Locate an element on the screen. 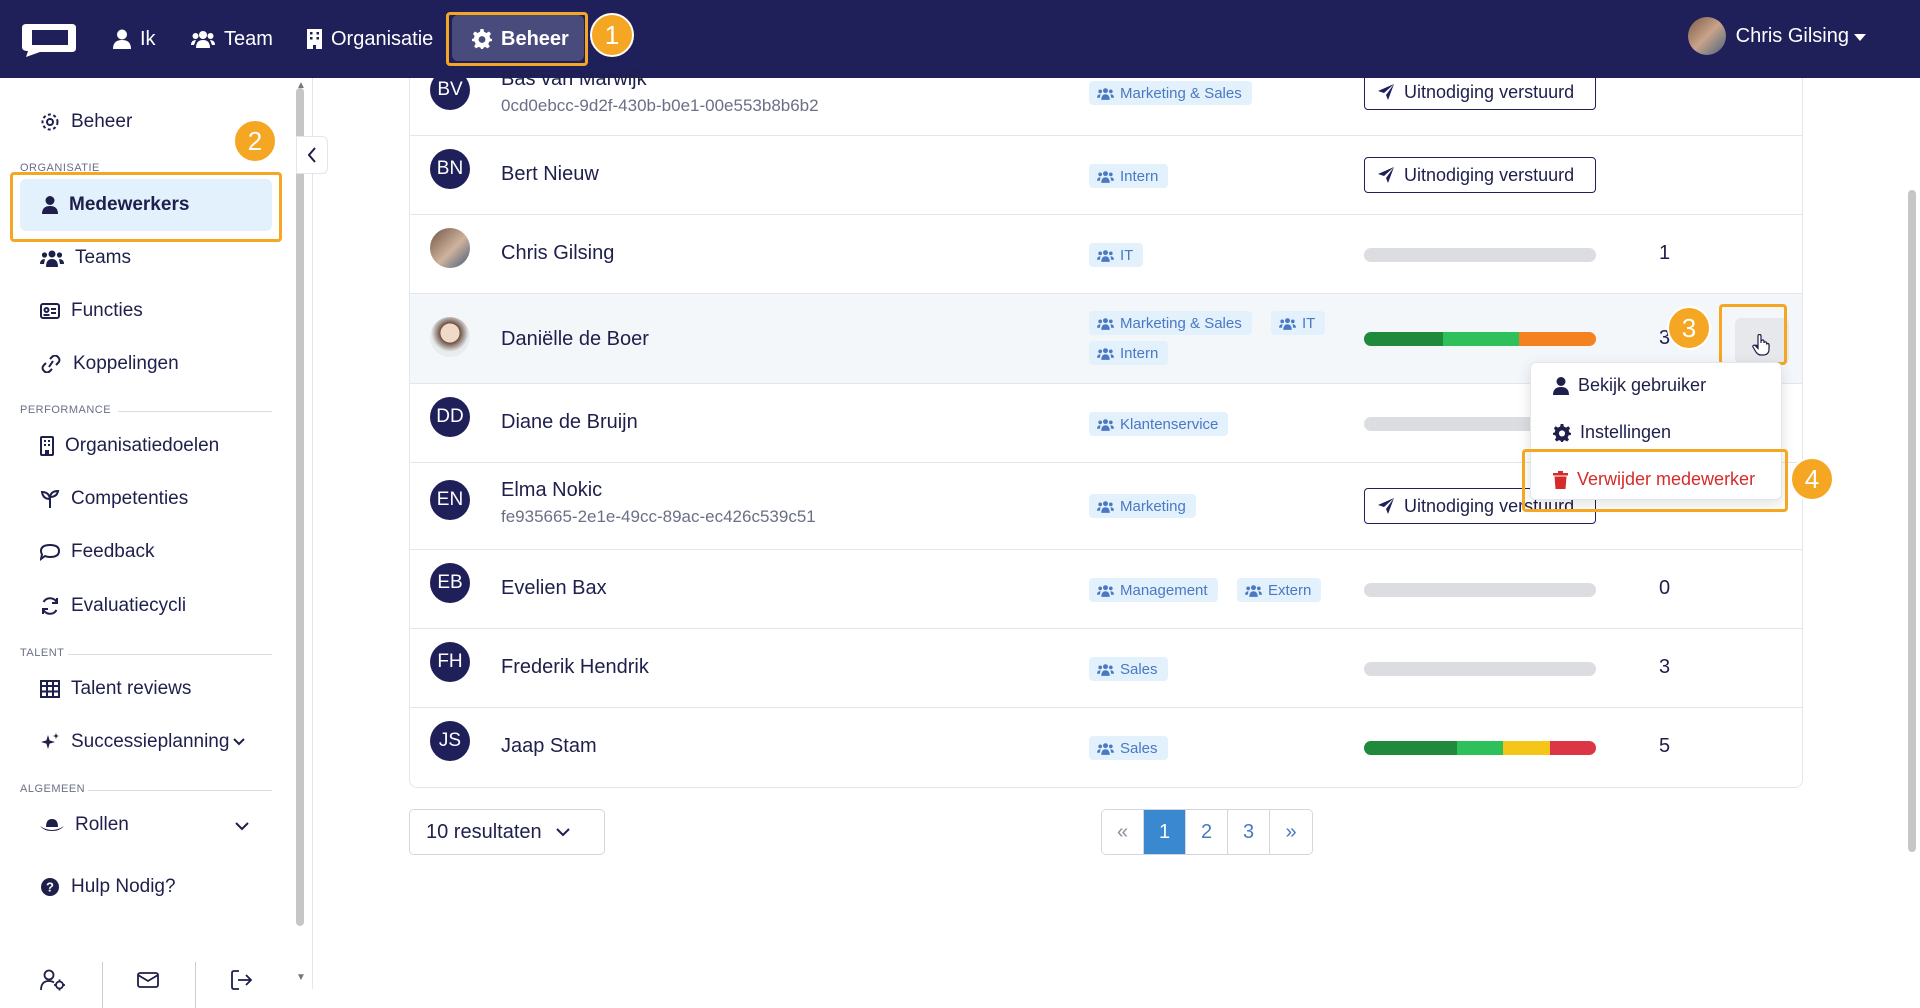 This screenshot has height=1008, width=1920. employee-uuid: fe935665-2e1e-49cc-89ac-ec426c539c51 is located at coordinates (658, 516).